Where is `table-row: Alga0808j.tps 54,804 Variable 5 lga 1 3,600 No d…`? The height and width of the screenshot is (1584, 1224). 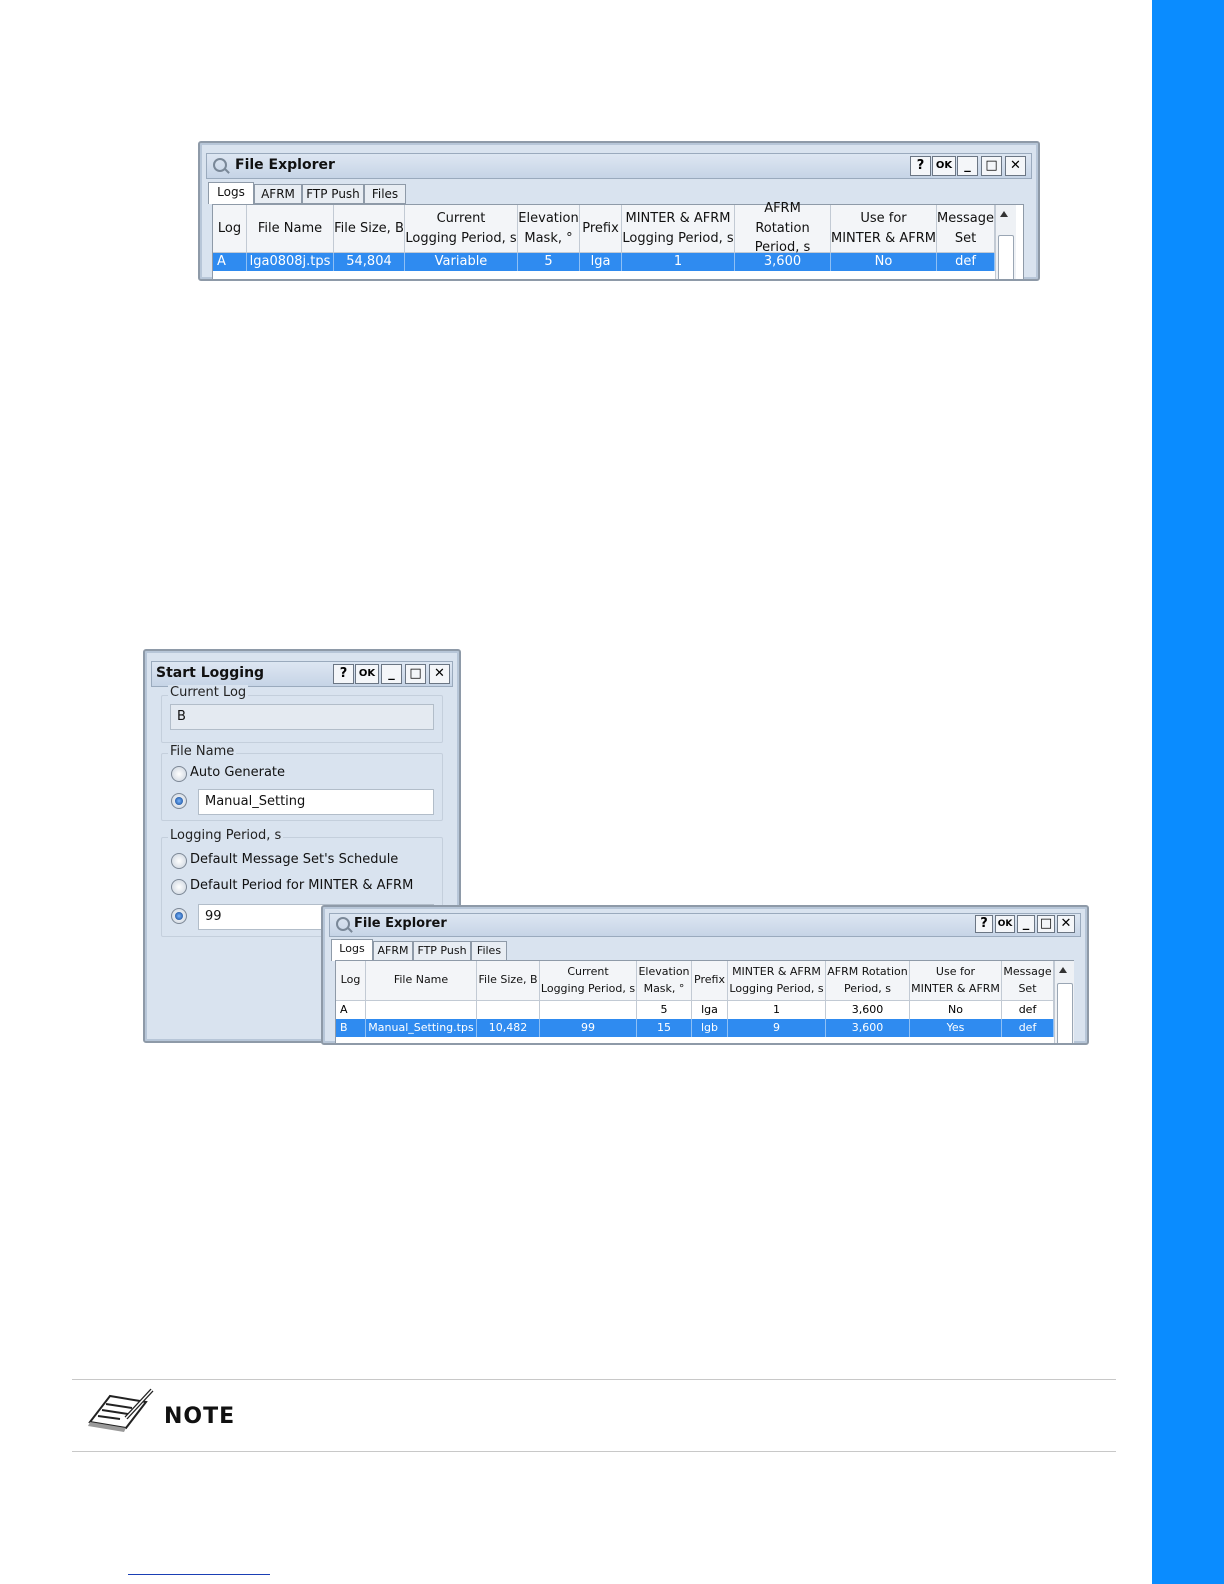
table-row: Alga0808j.tps 54,804 Variable 5 lga 1 3,600 No d… is located at coordinates (604, 262).